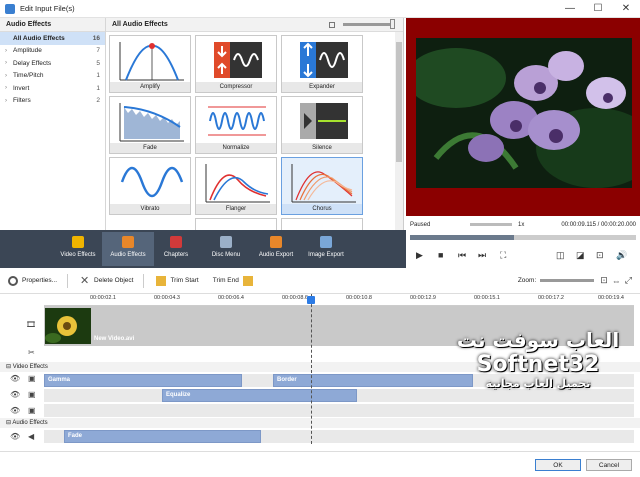 Image resolution: width=640 pixels, height=477 pixels. Describe the element at coordinates (419, 255) in the screenshot. I see `play-icon: ▶` at that location.